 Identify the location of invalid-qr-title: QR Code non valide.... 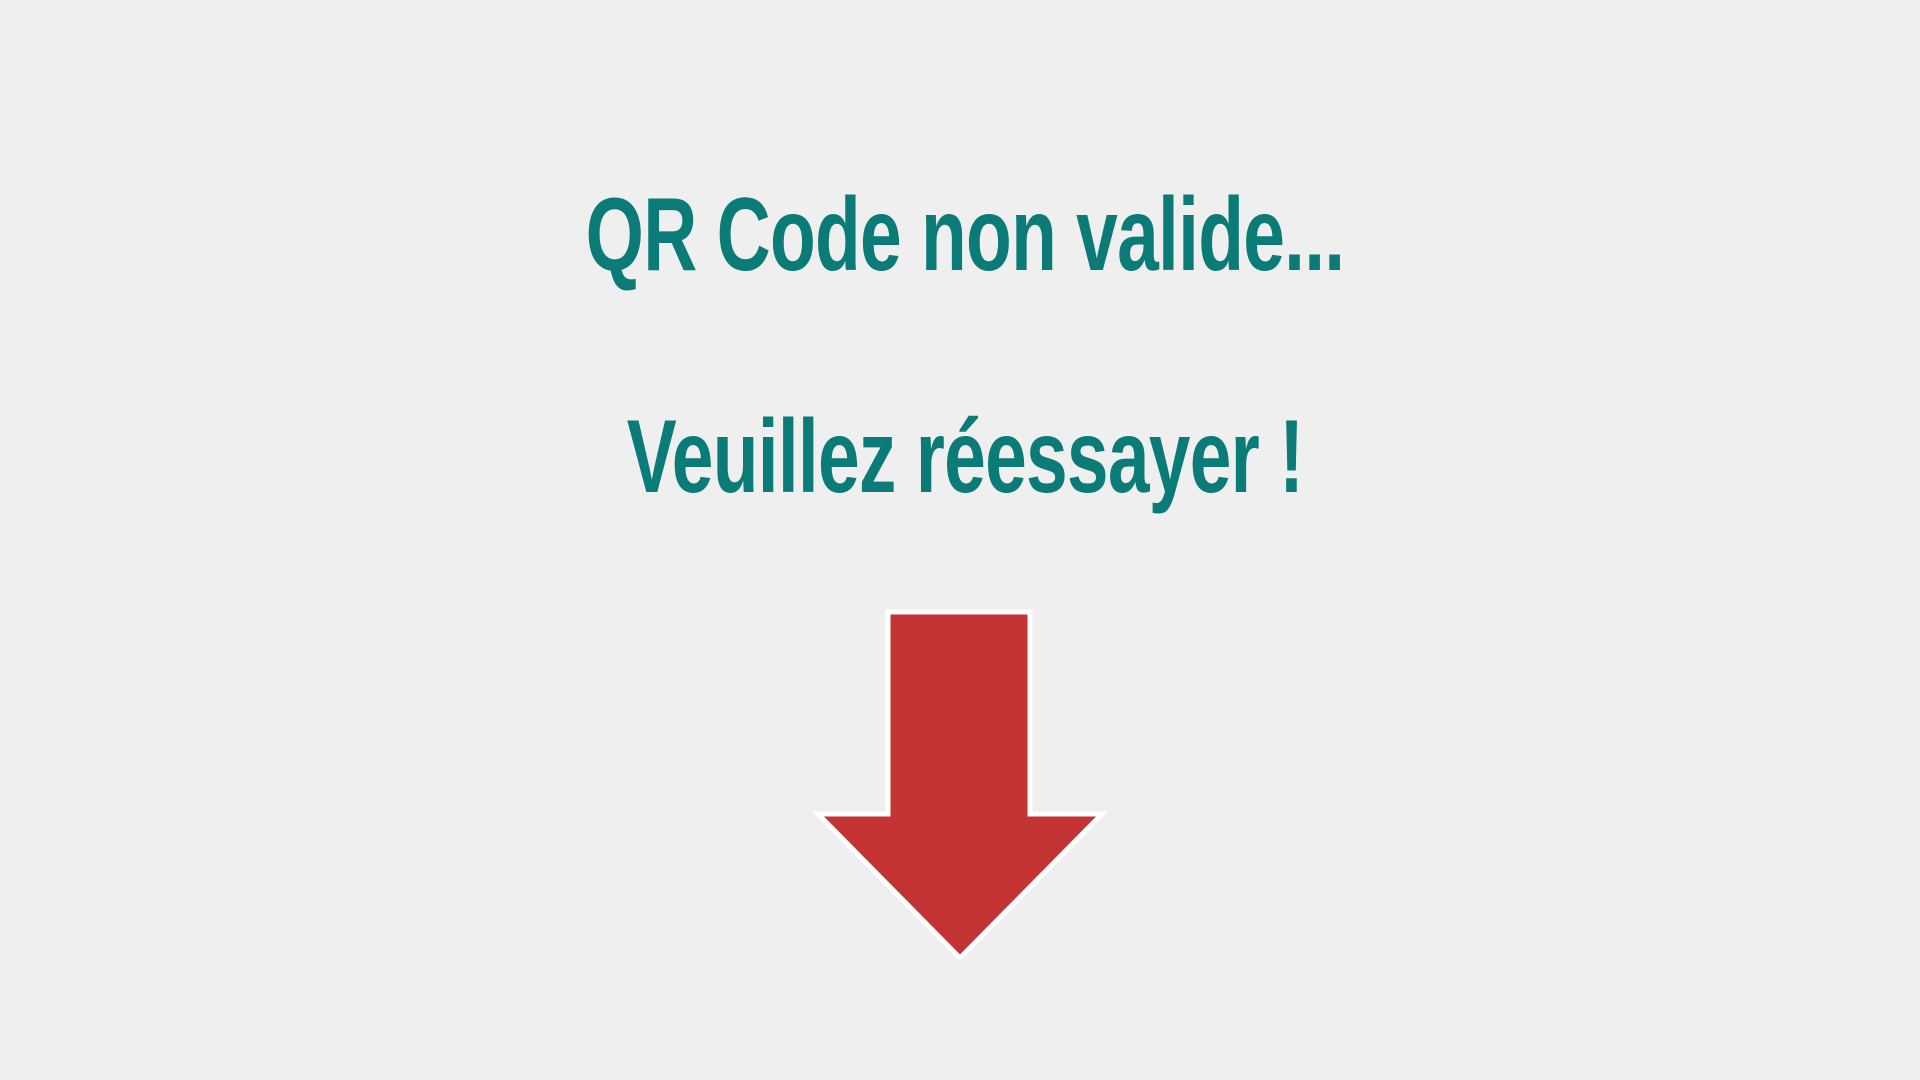
(965, 235).